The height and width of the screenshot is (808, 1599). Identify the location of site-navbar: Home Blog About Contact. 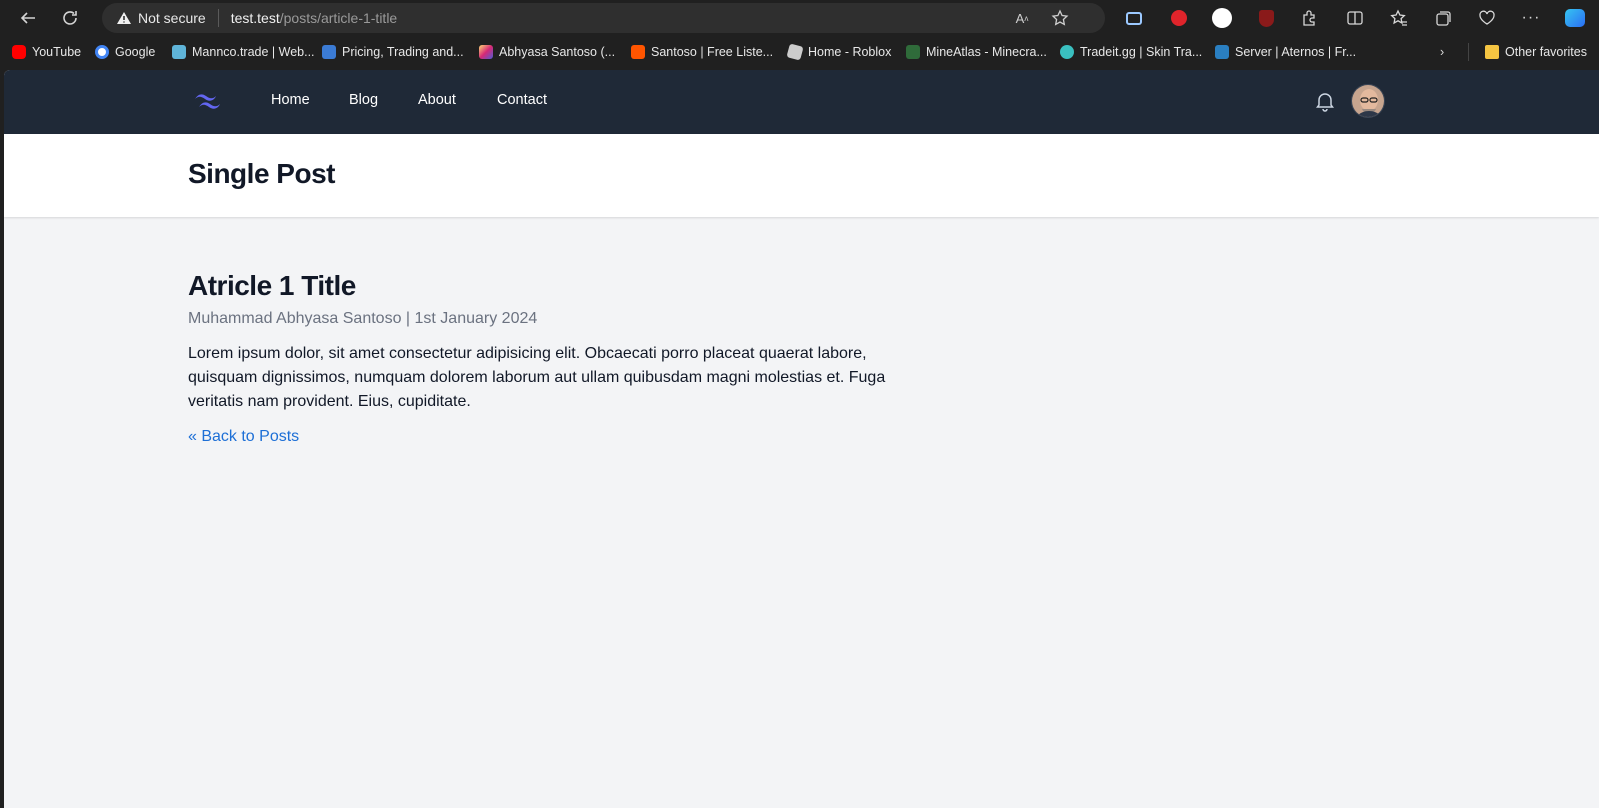
(801, 102).